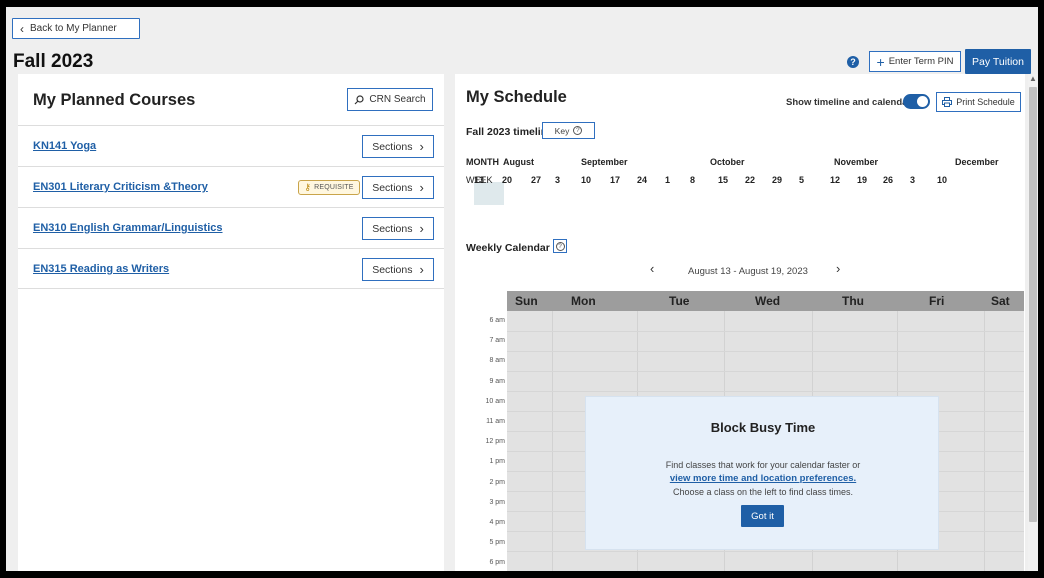 The height and width of the screenshot is (578, 1044). What do you see at coordinates (479, 180) in the screenshot?
I see `week-number: 13` at bounding box center [479, 180].